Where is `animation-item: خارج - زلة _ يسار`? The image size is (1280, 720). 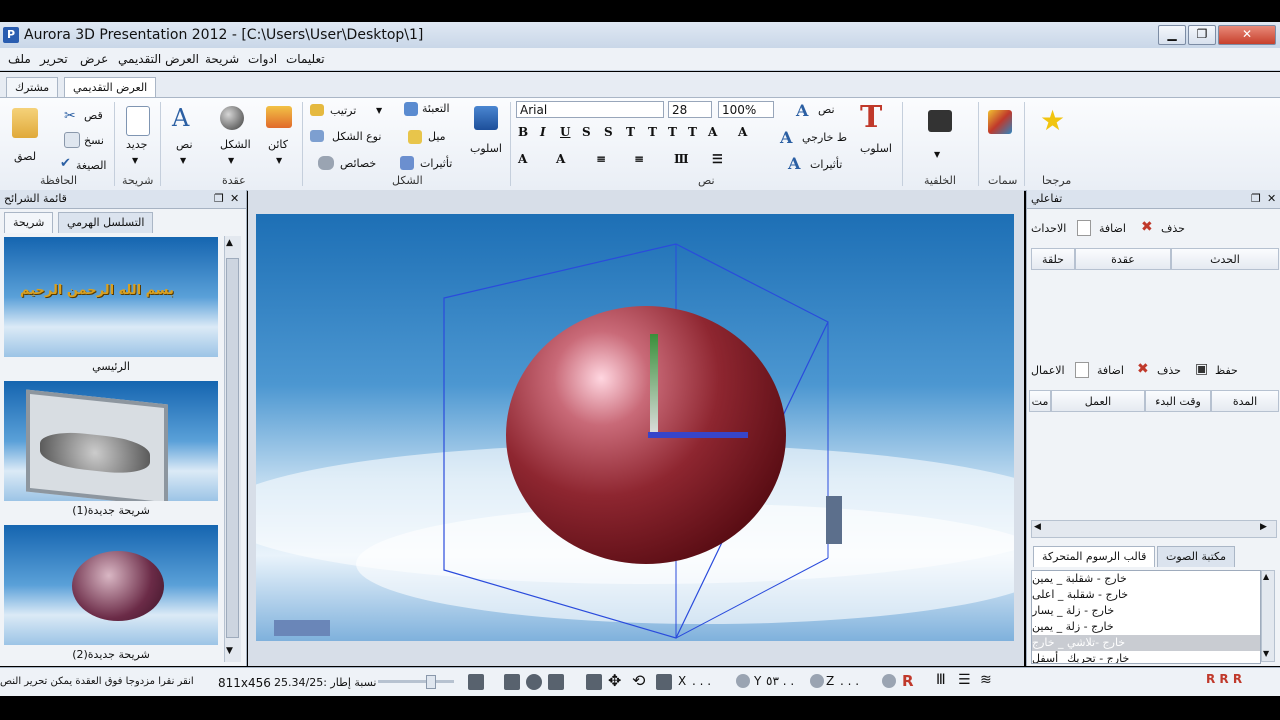
animation-item: خارج - زلة _ يسار is located at coordinates (1146, 611).